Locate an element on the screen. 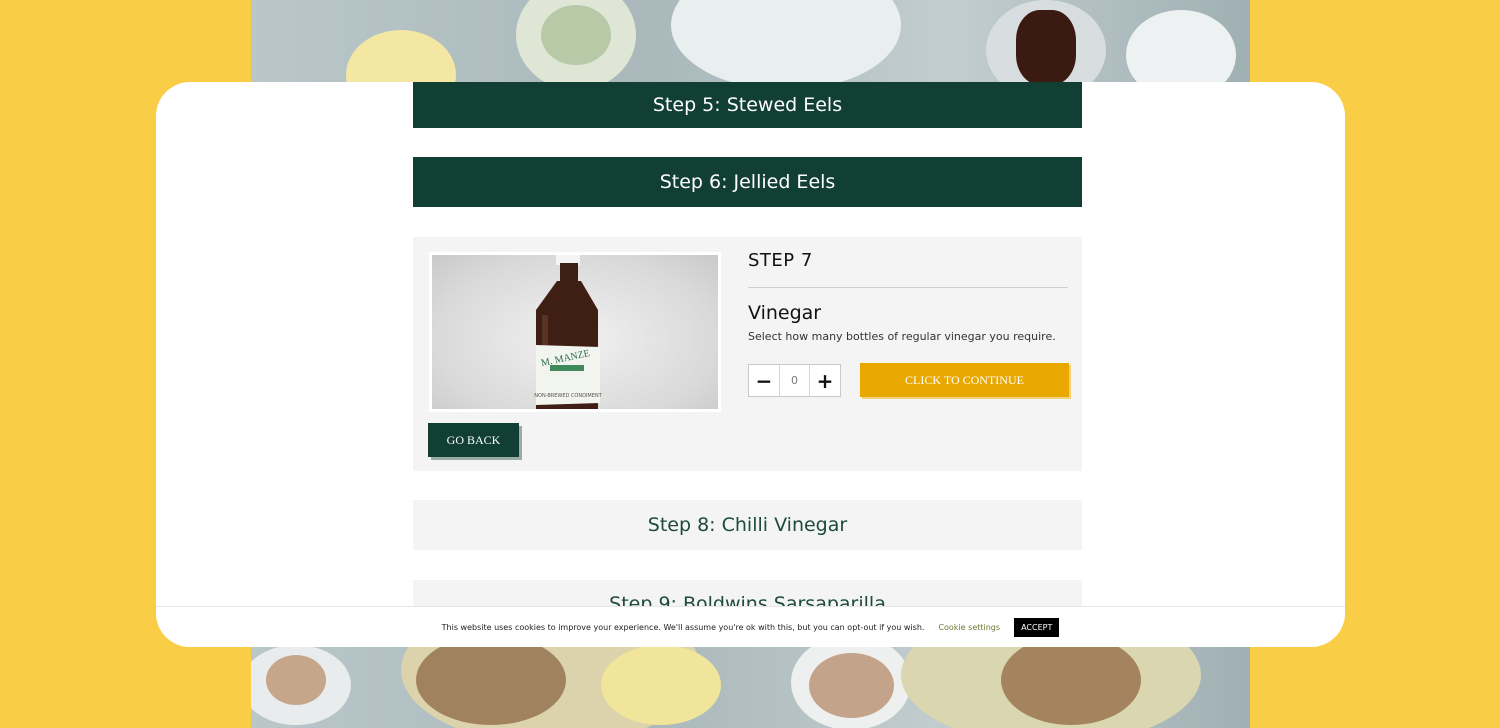 The image size is (1500, 728). continue-button: CLICK TO CONTINUE is located at coordinates (964, 380).